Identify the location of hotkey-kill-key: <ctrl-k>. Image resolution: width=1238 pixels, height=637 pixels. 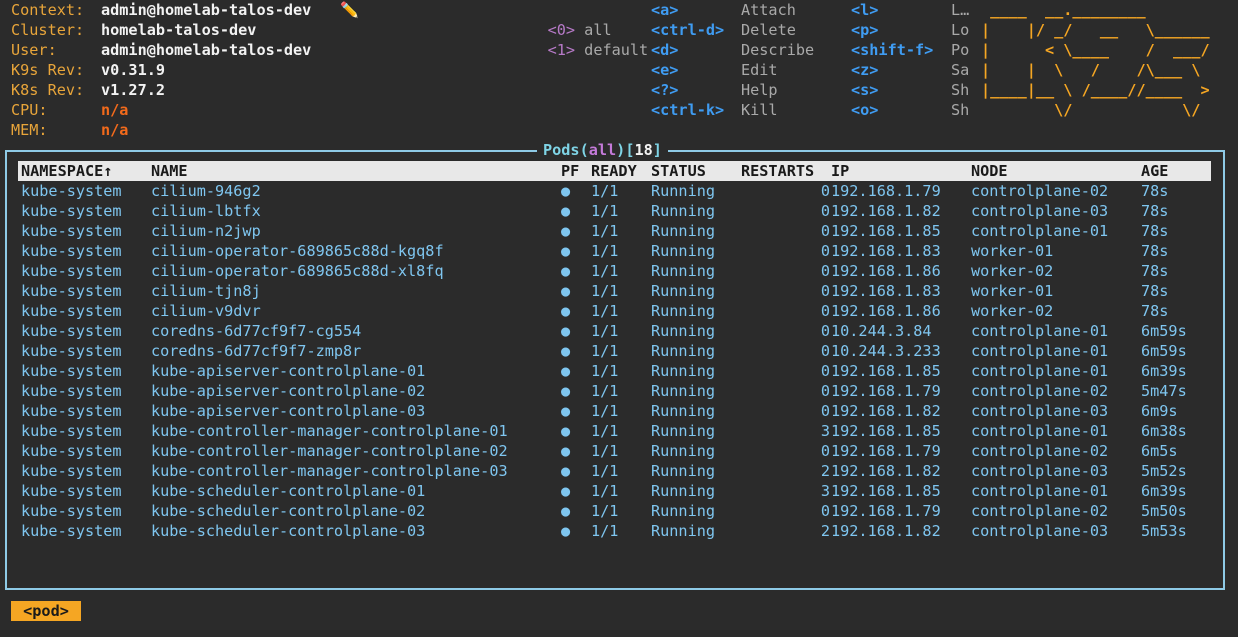
(687, 110).